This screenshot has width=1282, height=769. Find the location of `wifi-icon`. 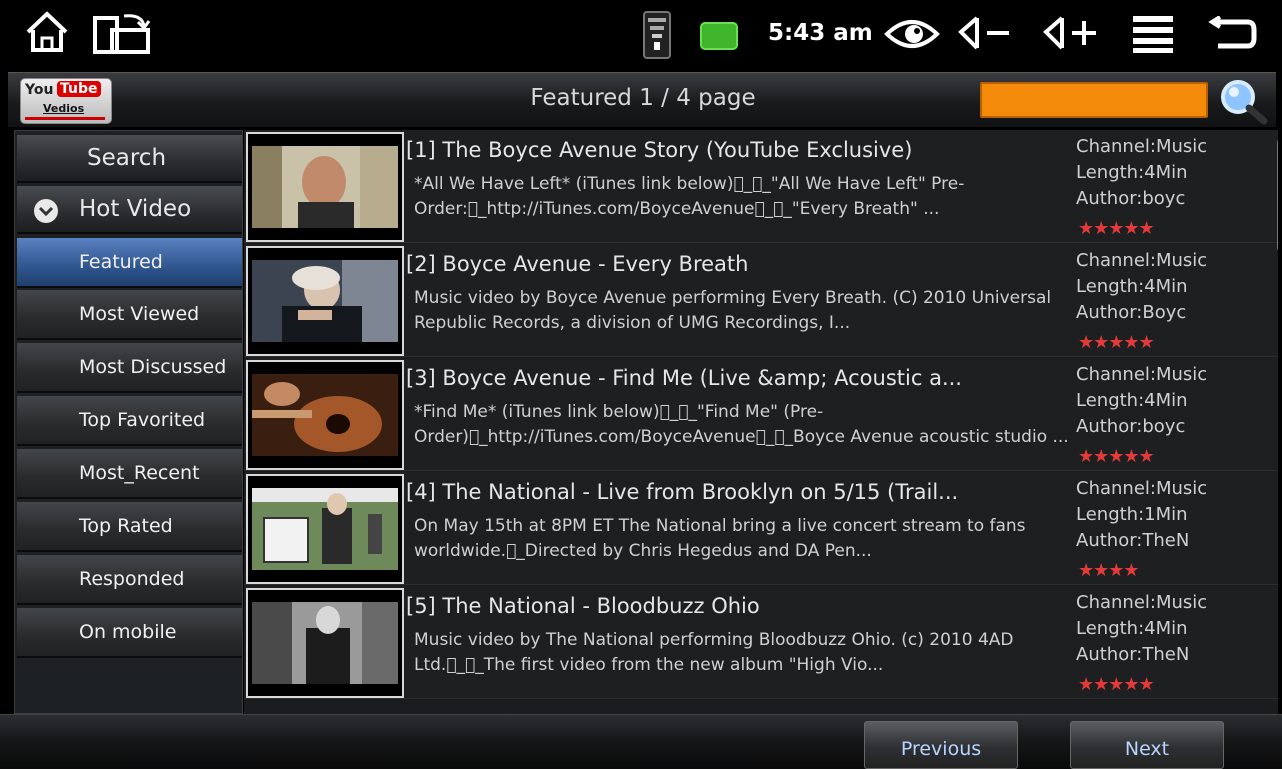

wifi-icon is located at coordinates (657, 35).